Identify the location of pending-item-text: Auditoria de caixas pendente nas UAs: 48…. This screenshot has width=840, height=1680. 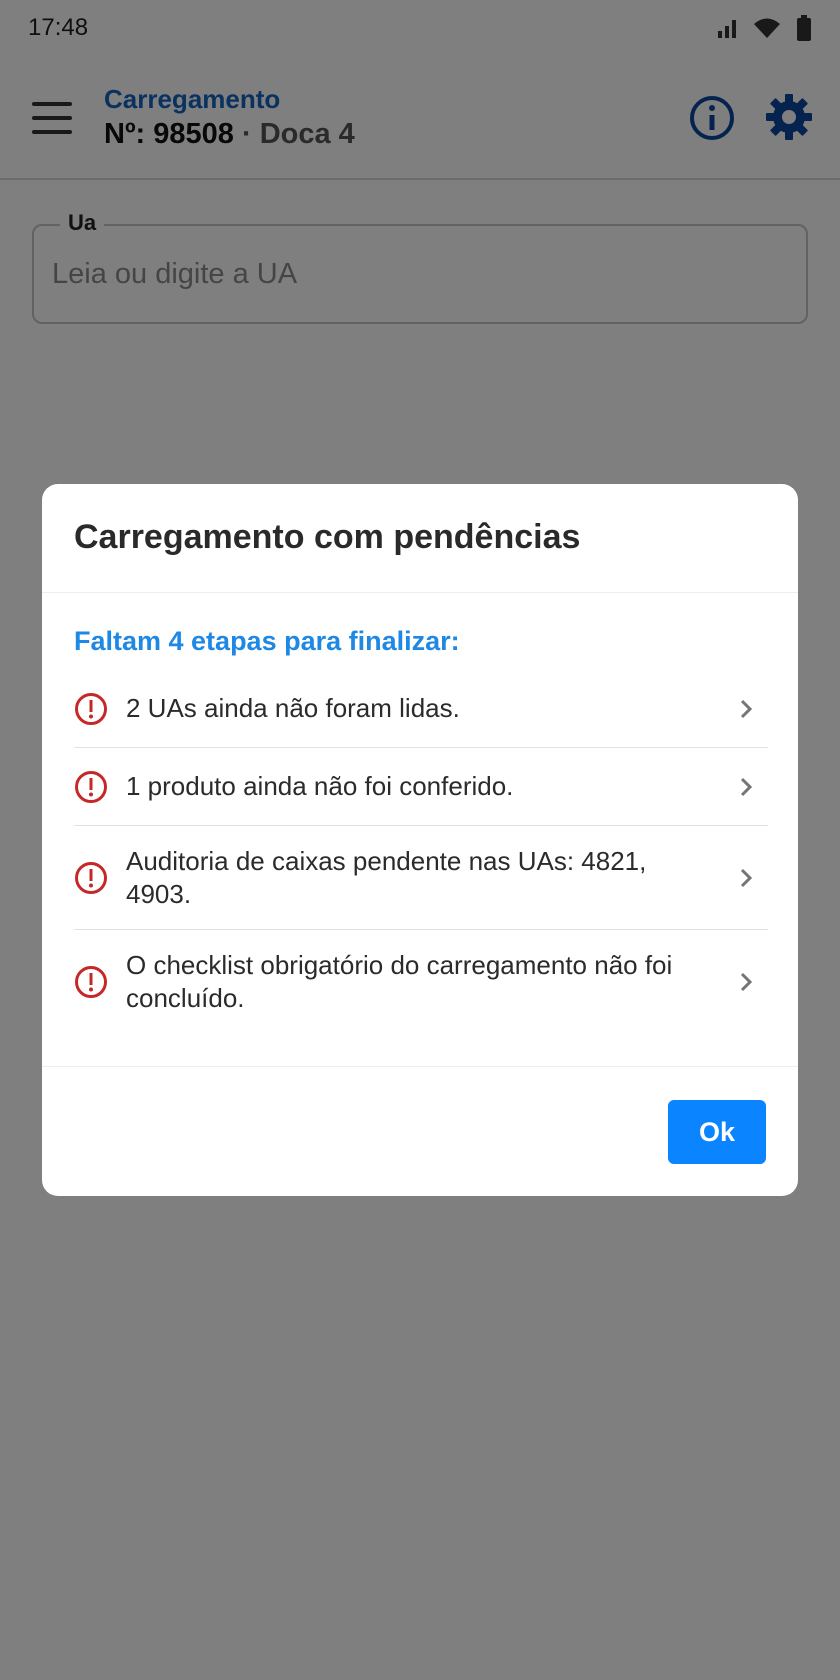
(386, 877).